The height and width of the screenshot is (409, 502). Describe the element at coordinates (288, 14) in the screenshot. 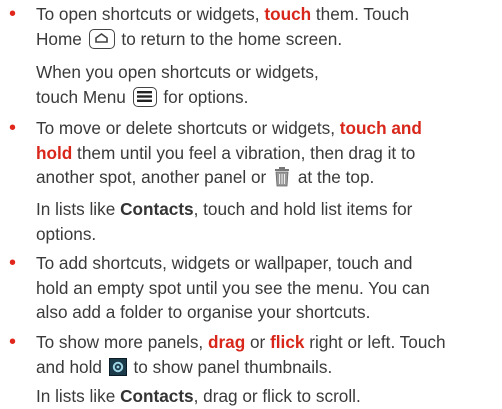

I see `touch-keyword: touch` at that location.